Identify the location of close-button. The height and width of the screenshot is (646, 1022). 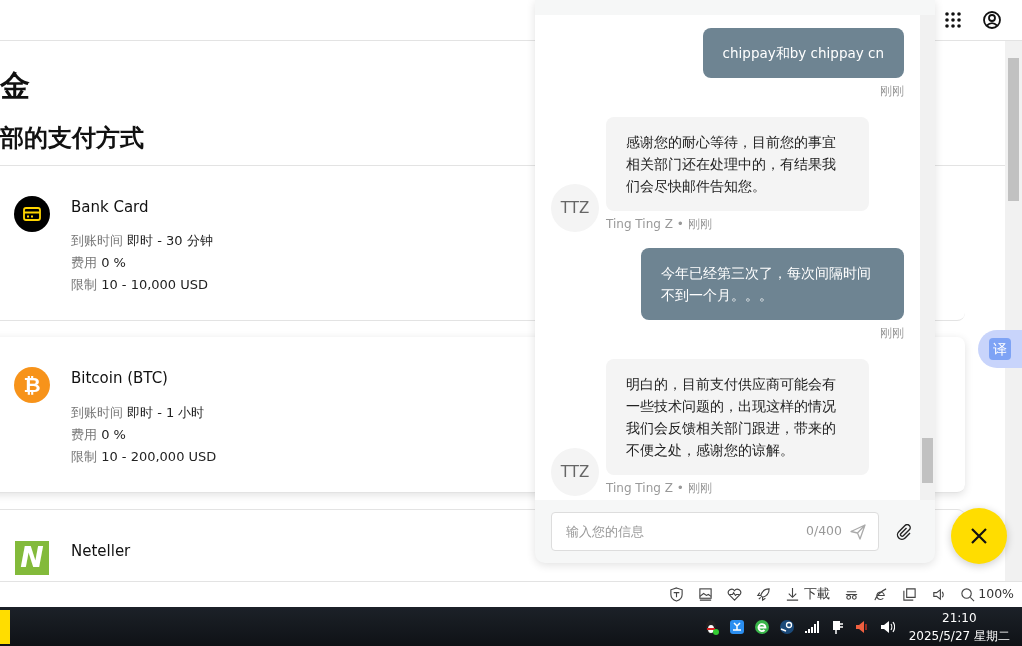
(979, 536).